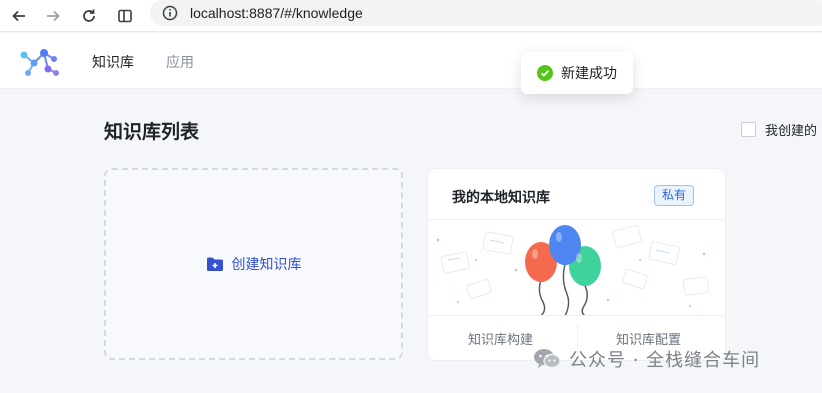 The height and width of the screenshot is (393, 822). Describe the element at coordinates (19, 16) in the screenshot. I see `back-arrow-icon` at that location.